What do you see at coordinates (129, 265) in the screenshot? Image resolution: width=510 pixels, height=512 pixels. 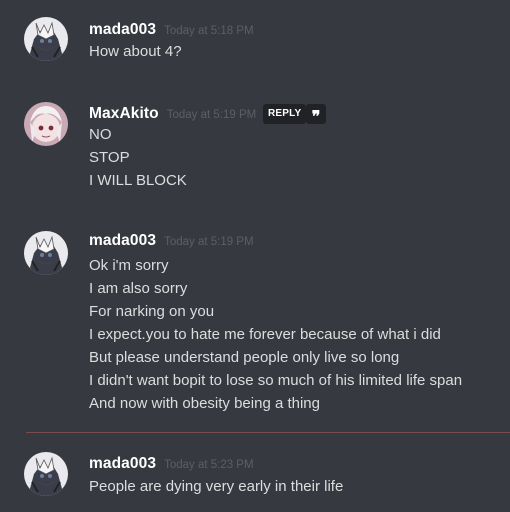 I see `message-line: Ok i'm sorry` at bounding box center [129, 265].